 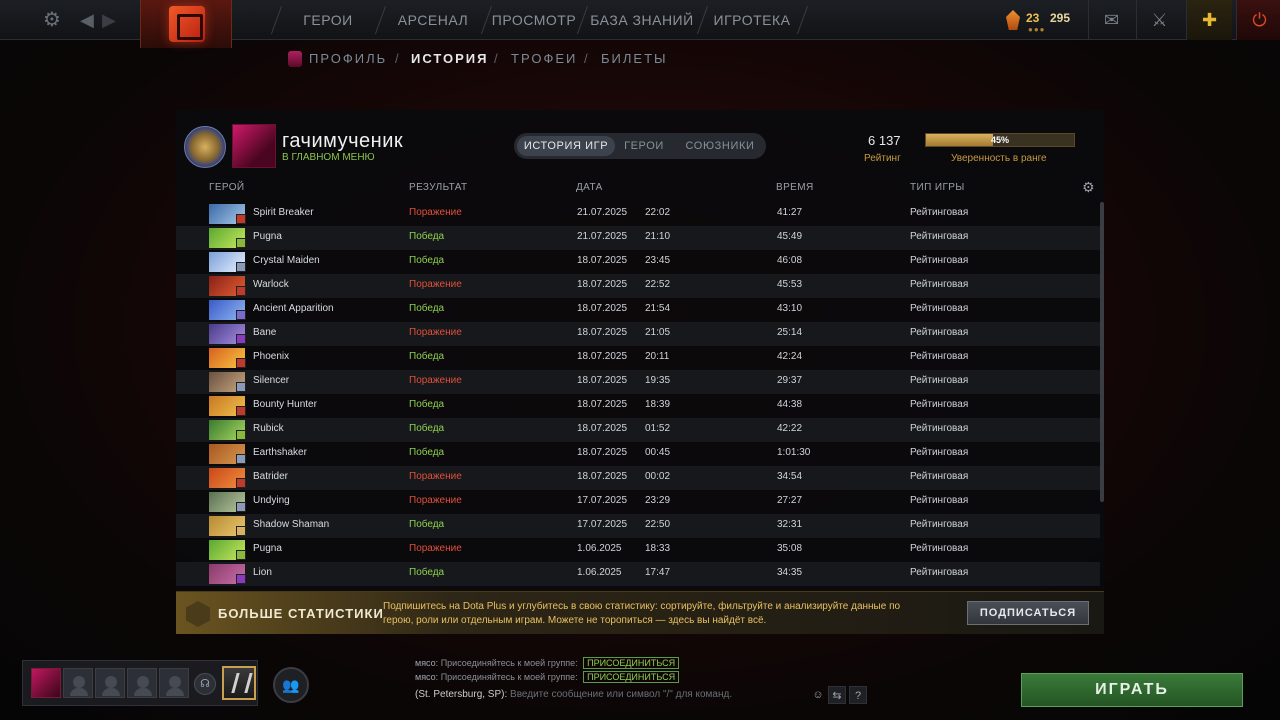 What do you see at coordinates (544, 58) in the screenshot?
I see `subnav-trophies: ТРОФЕИ` at bounding box center [544, 58].